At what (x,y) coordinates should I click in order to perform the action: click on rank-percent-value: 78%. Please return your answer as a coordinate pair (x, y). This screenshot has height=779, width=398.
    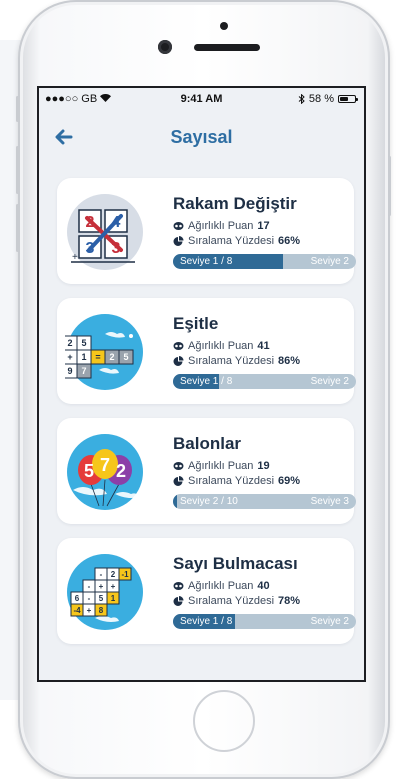
    Looking at the image, I should click on (289, 601).